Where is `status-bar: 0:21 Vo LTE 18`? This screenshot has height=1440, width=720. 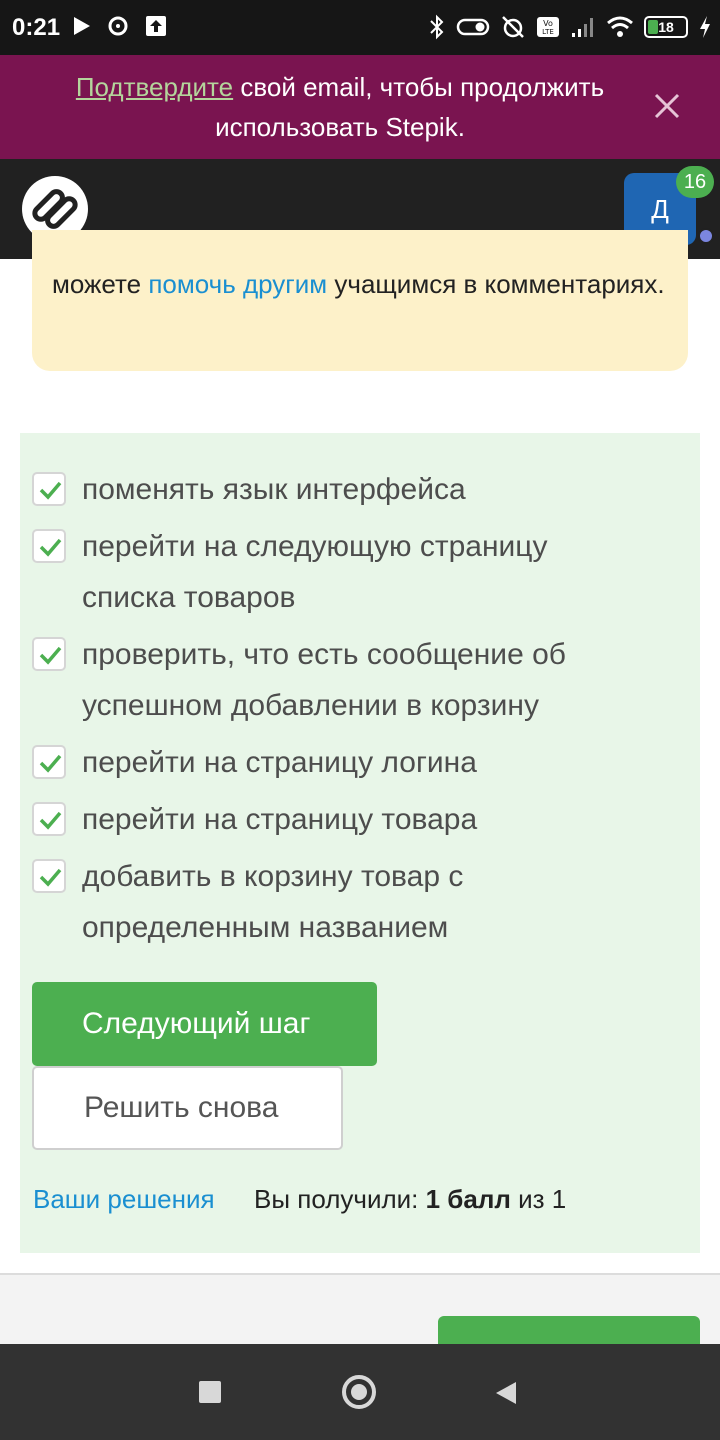
status-bar: 0:21 Vo LTE 18 is located at coordinates (360, 27).